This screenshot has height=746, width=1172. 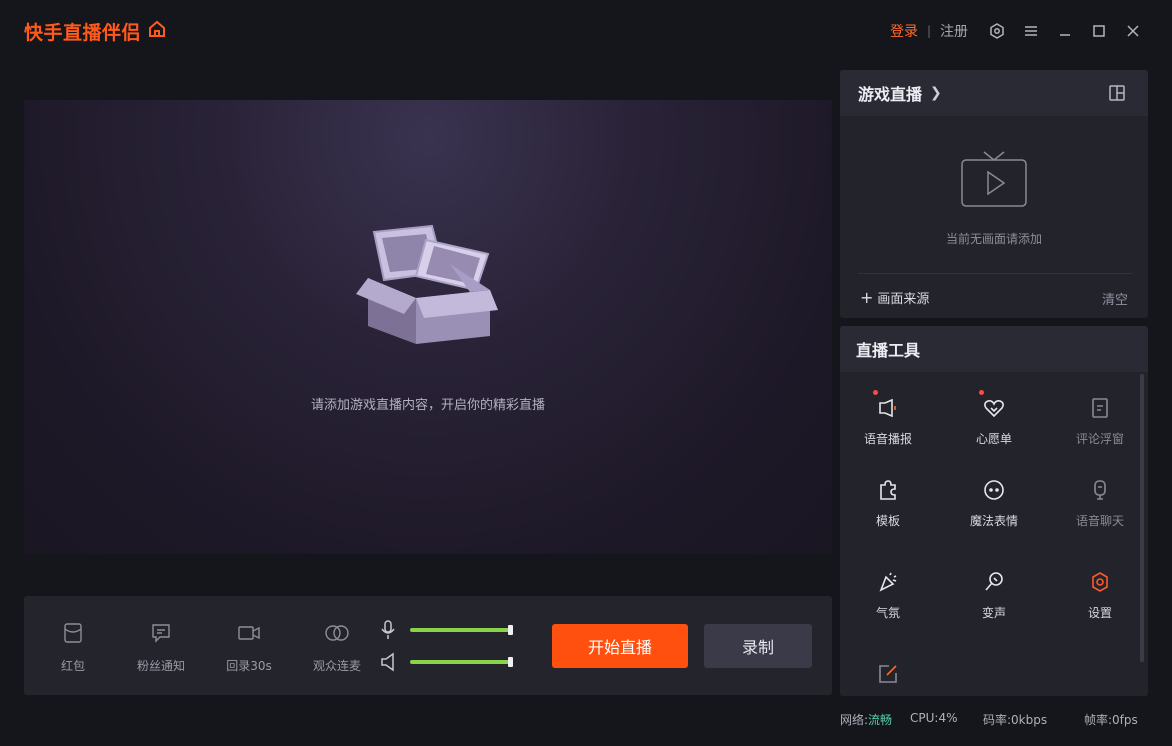 I want to click on fps-status: 帧率:0fps, so click(x=1111, y=720).